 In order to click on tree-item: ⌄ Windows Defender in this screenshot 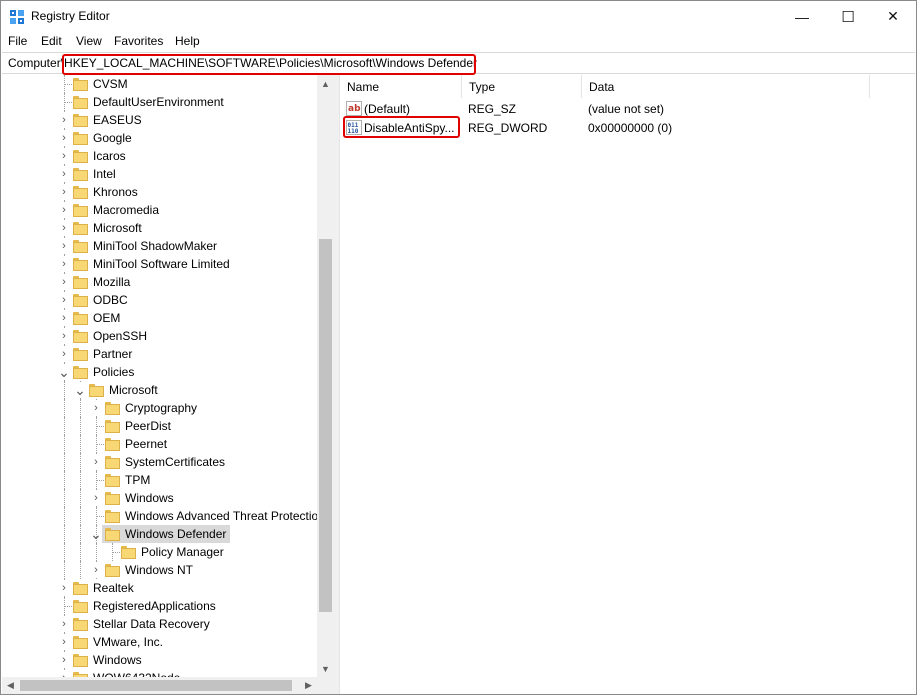, I will do `click(159, 534)`.